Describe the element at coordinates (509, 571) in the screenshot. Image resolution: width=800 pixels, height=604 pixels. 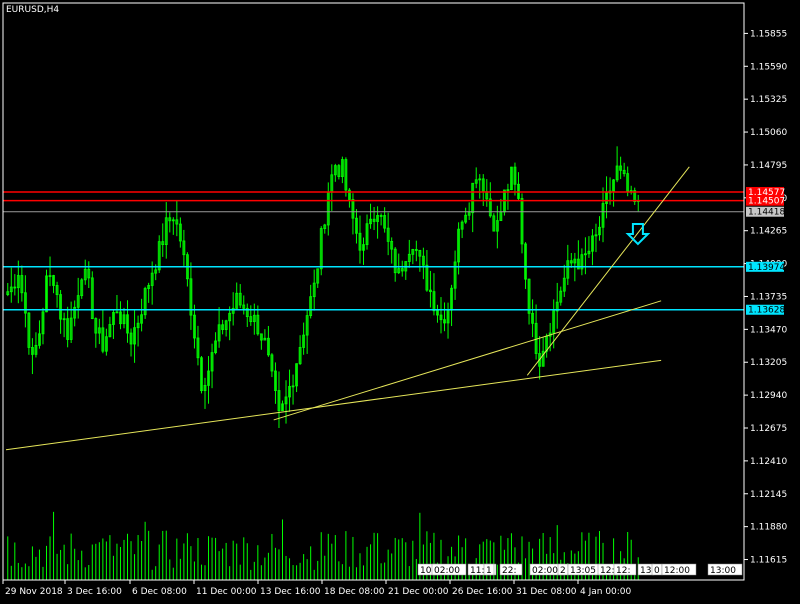
I see `volume-time-label: 22:` at that location.